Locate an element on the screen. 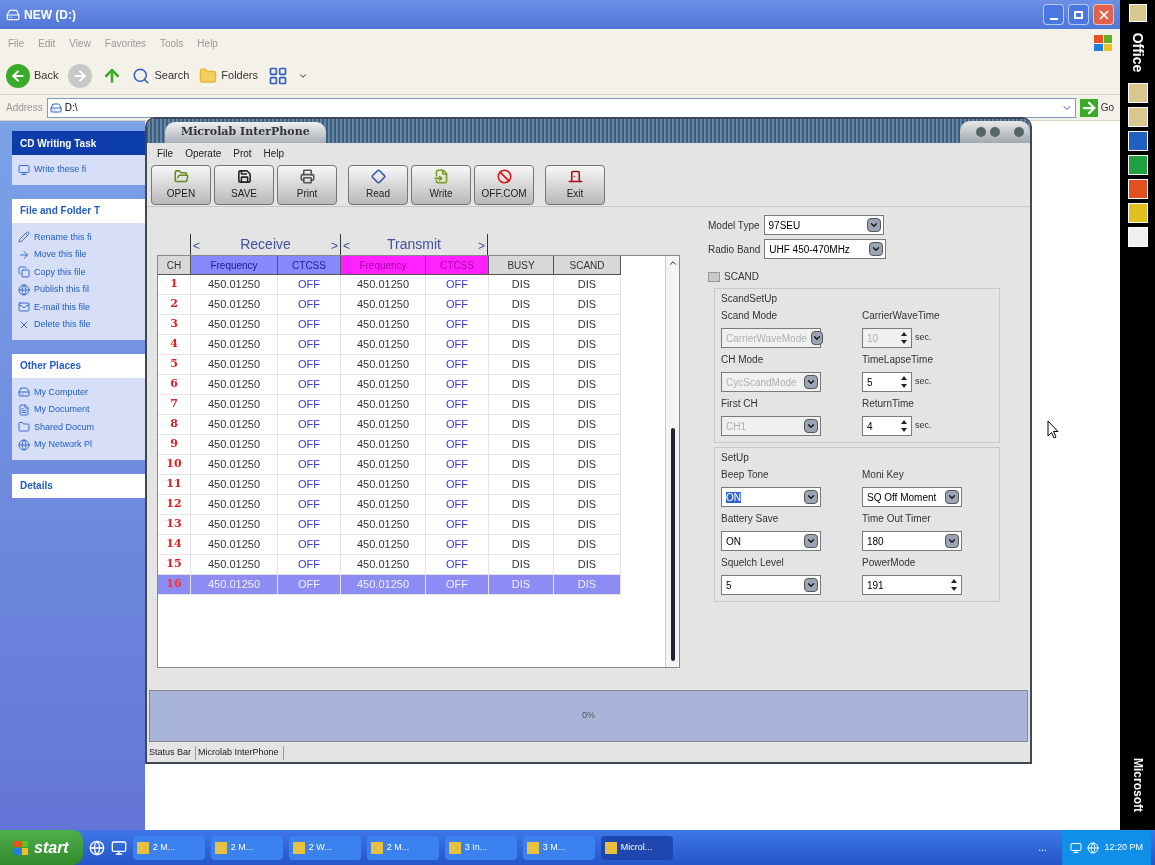  search-button: Search is located at coordinates (161, 75).